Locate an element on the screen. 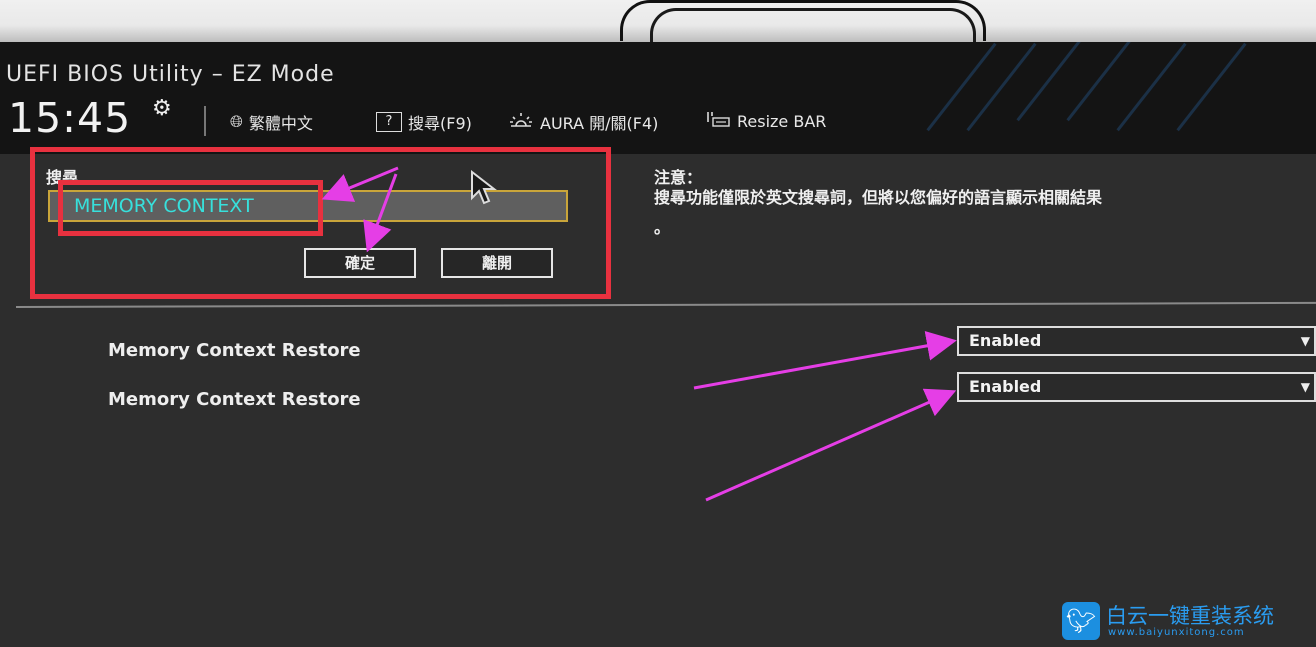 The image size is (1316, 647). bird-logo-icon: 🐦︎ is located at coordinates (1081, 621).